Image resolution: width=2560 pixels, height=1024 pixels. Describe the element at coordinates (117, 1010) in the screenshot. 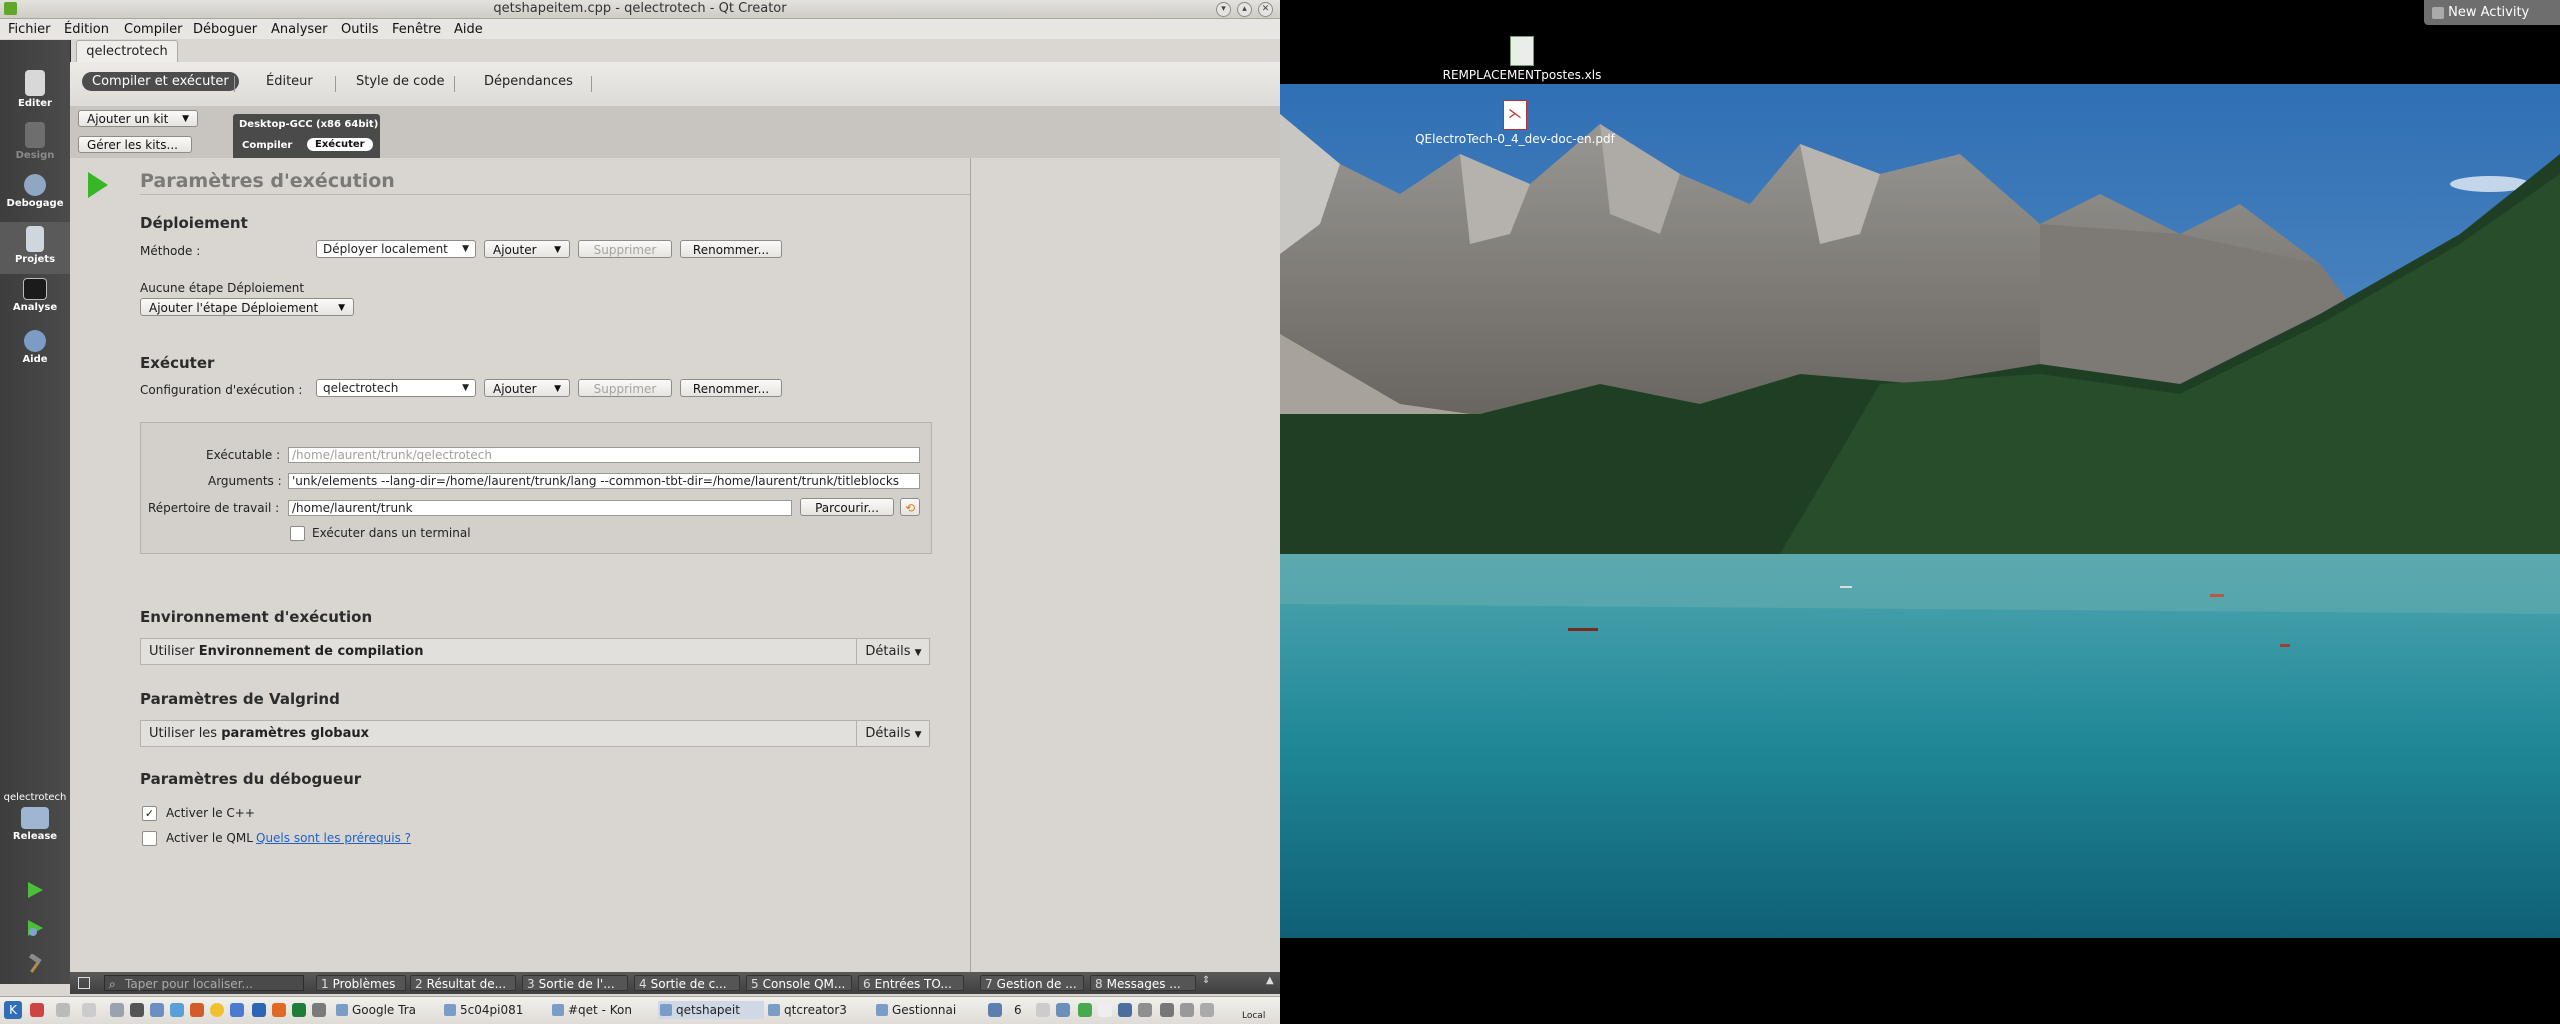

I see `launcher-icon` at that location.